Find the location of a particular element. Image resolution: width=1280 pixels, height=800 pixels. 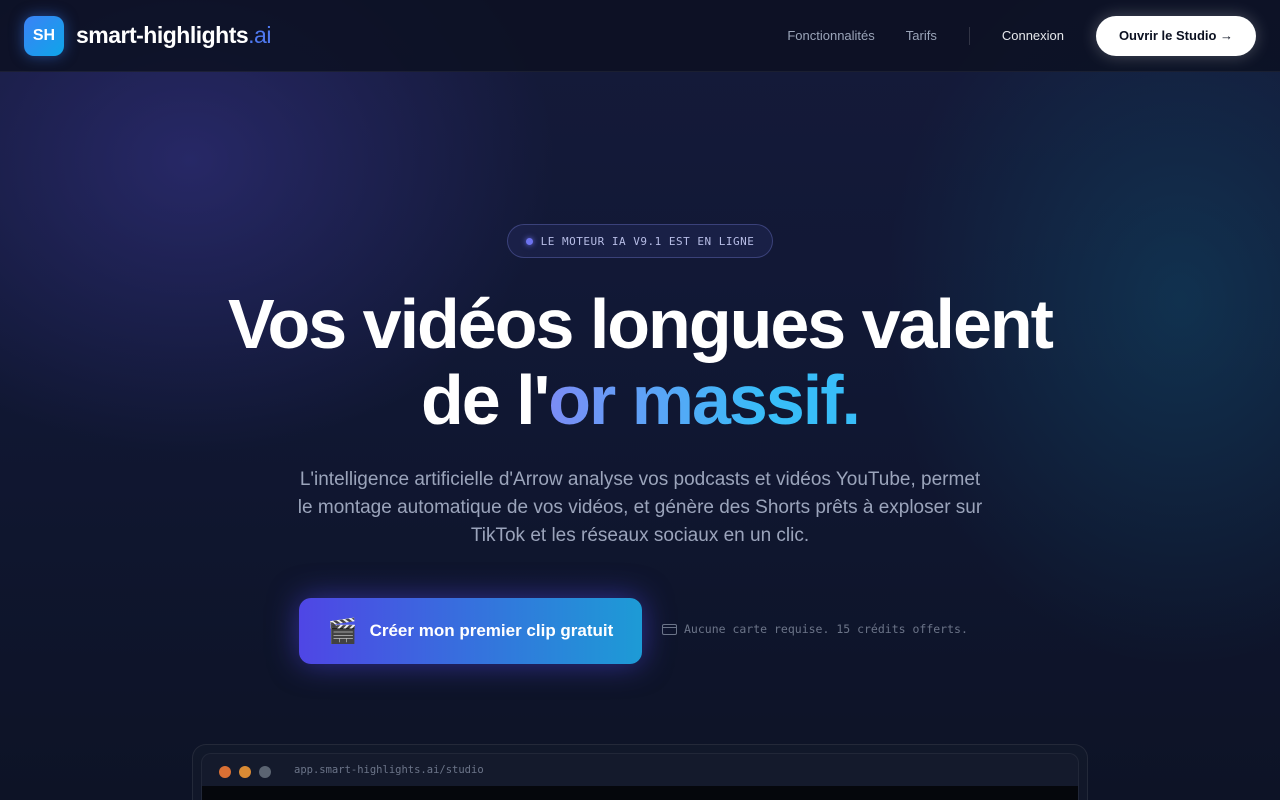

close-dot-icon is located at coordinates (225, 772).